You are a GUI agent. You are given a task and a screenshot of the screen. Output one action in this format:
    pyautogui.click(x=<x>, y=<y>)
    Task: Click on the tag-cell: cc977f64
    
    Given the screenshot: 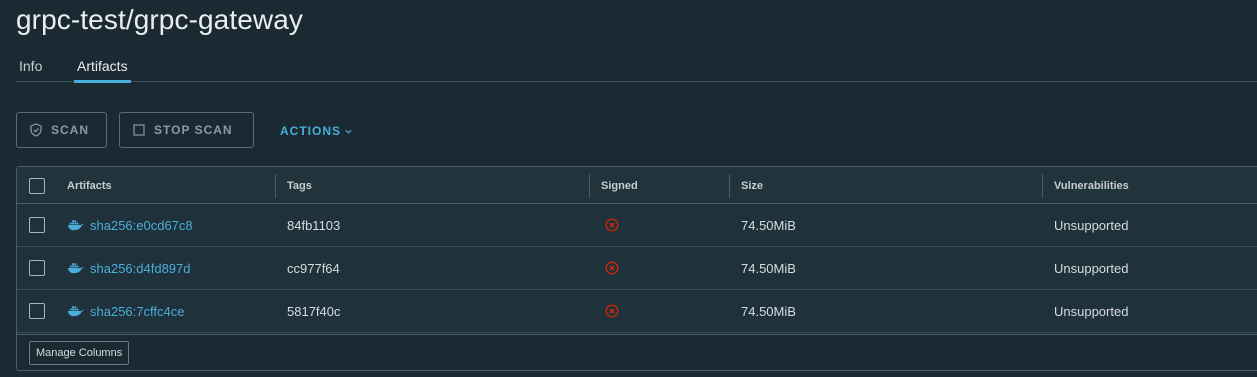 What is the action you would take?
    pyautogui.click(x=313, y=268)
    